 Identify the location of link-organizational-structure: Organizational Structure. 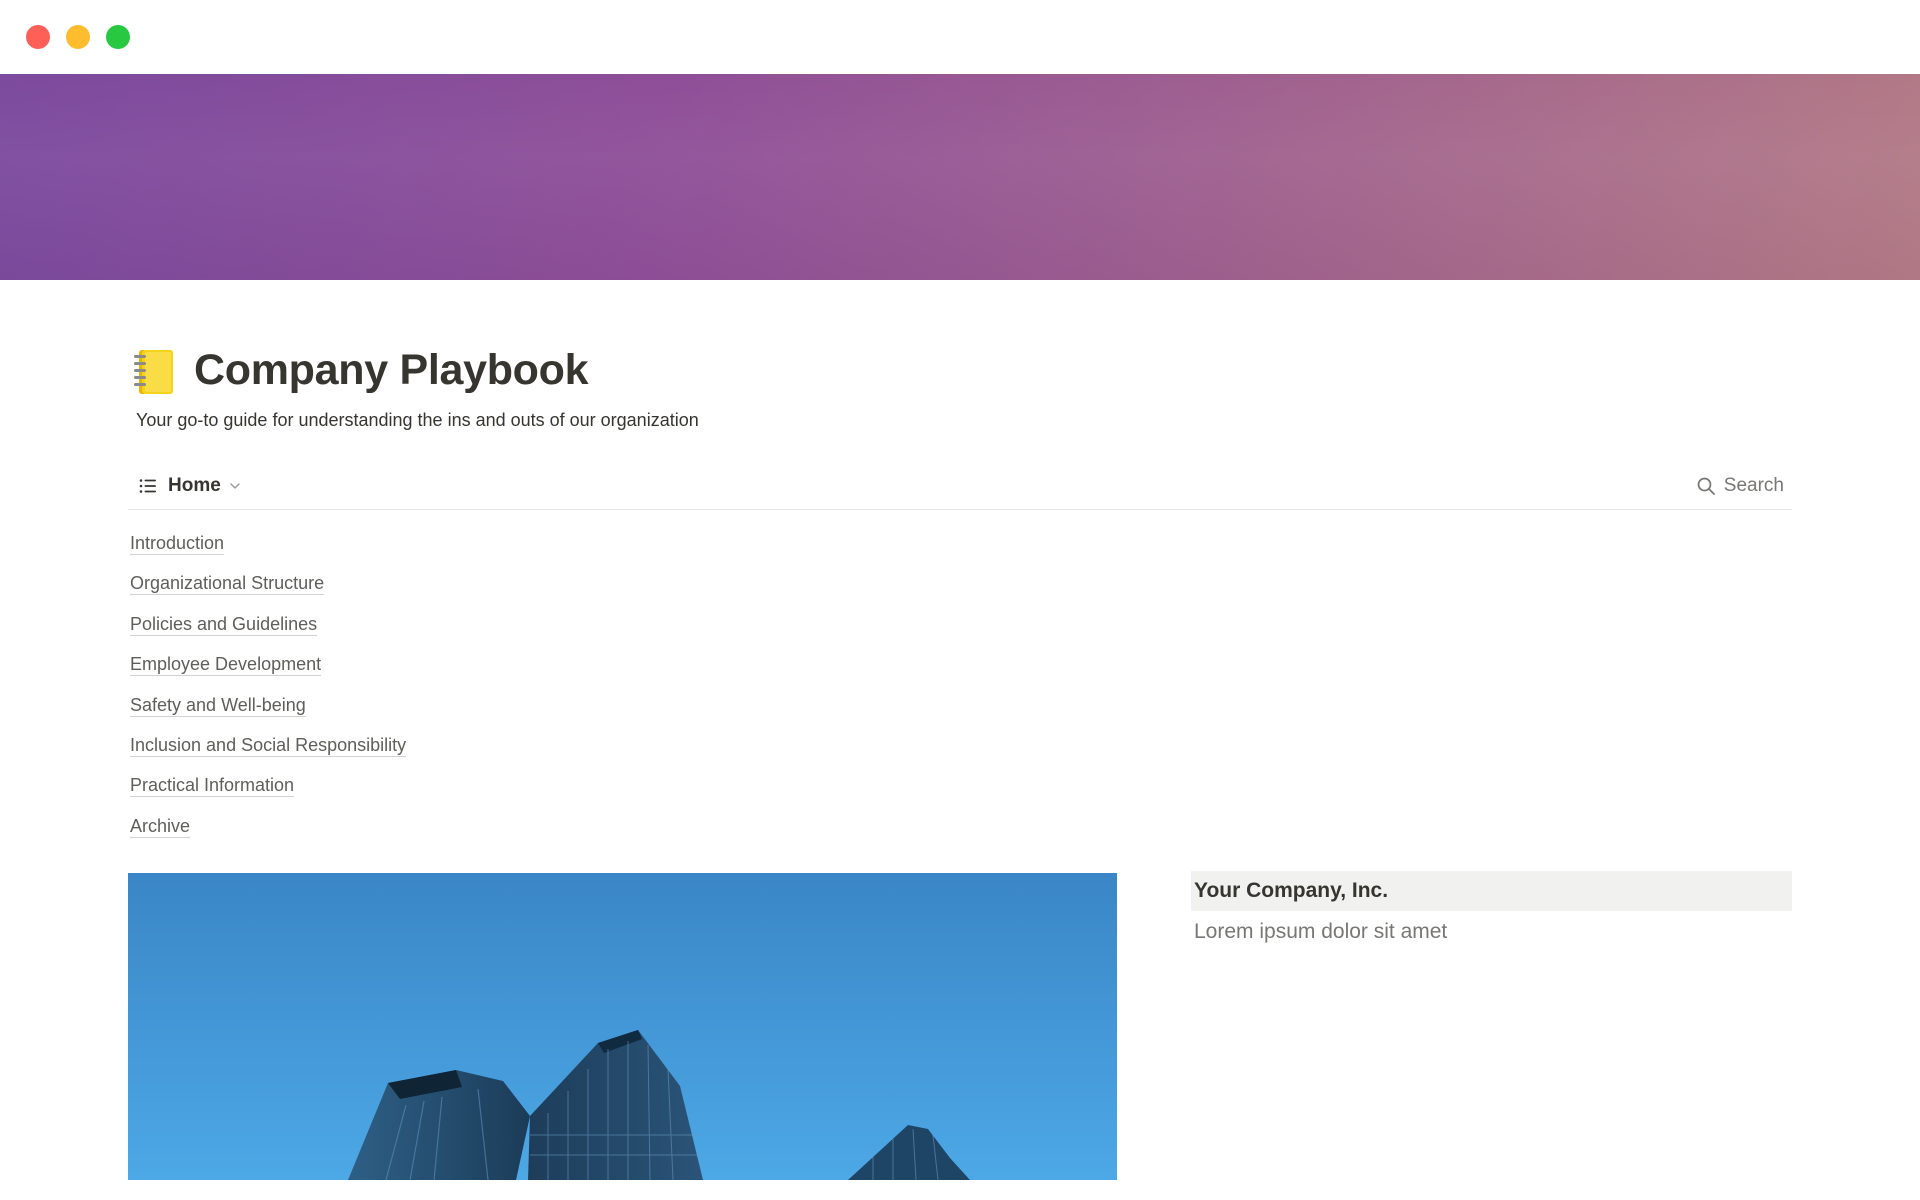
(268, 590).